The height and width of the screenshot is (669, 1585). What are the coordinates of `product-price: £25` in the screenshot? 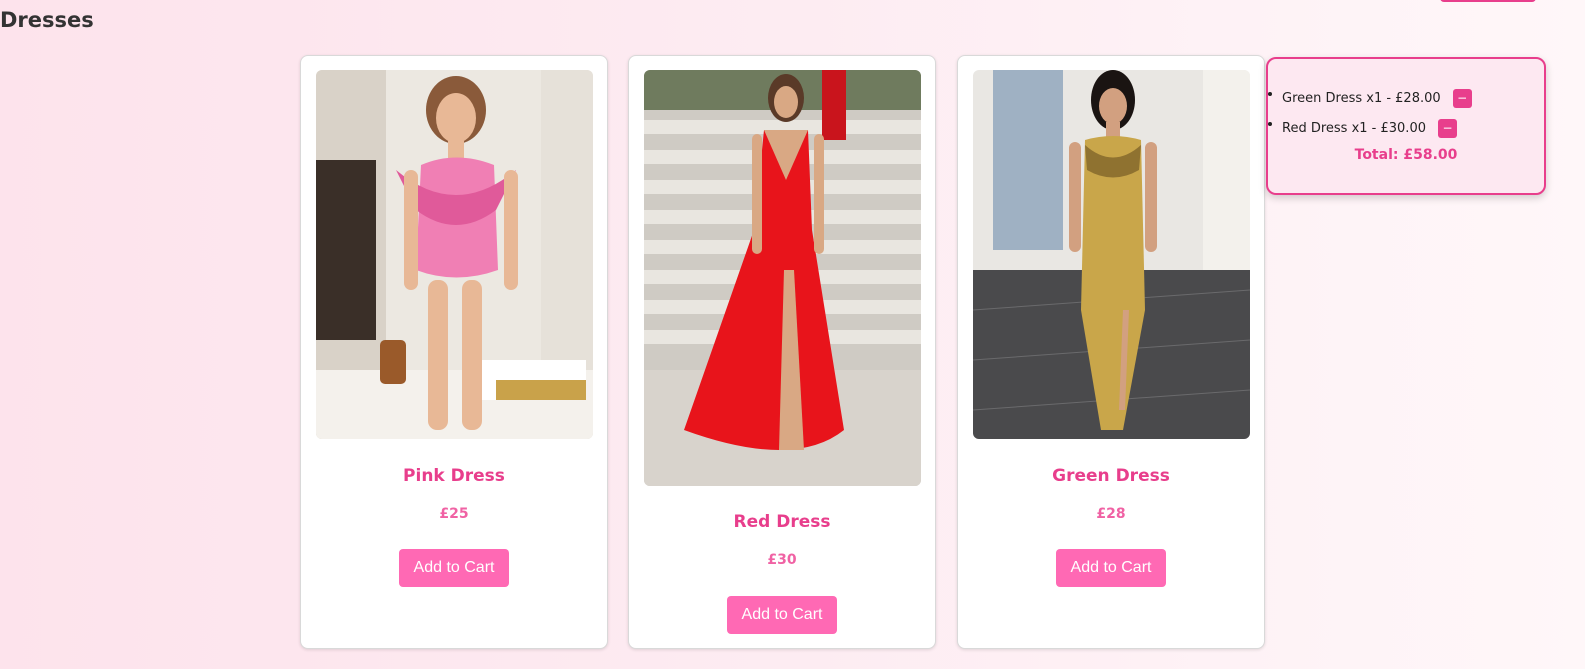 It's located at (454, 514).